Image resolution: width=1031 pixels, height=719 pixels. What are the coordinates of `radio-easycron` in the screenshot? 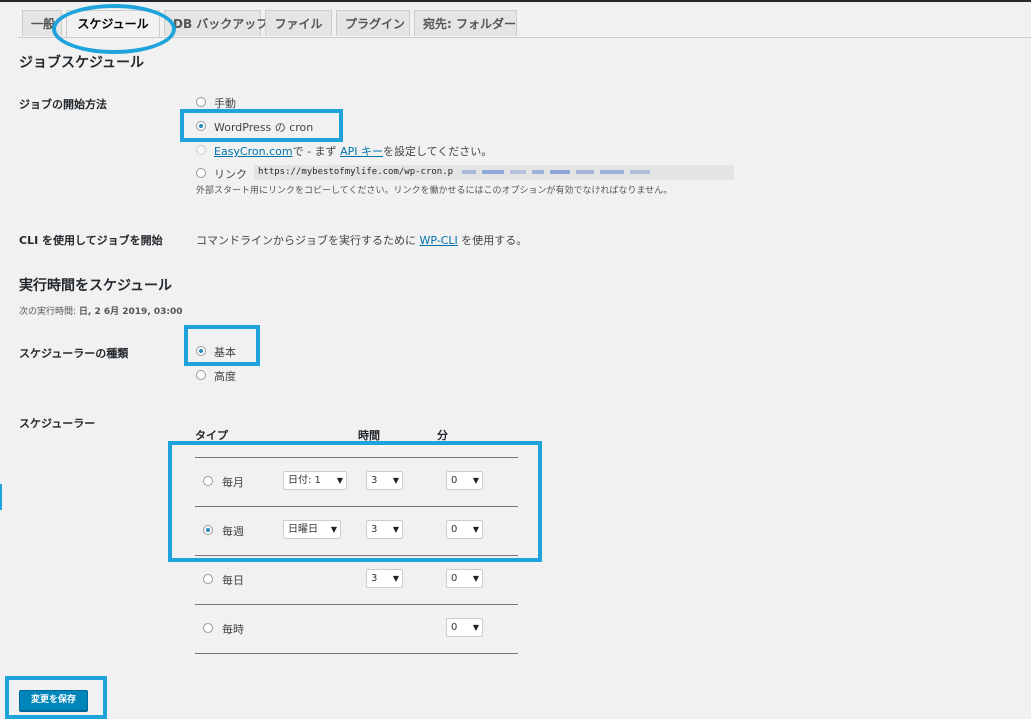 It's located at (201, 150).